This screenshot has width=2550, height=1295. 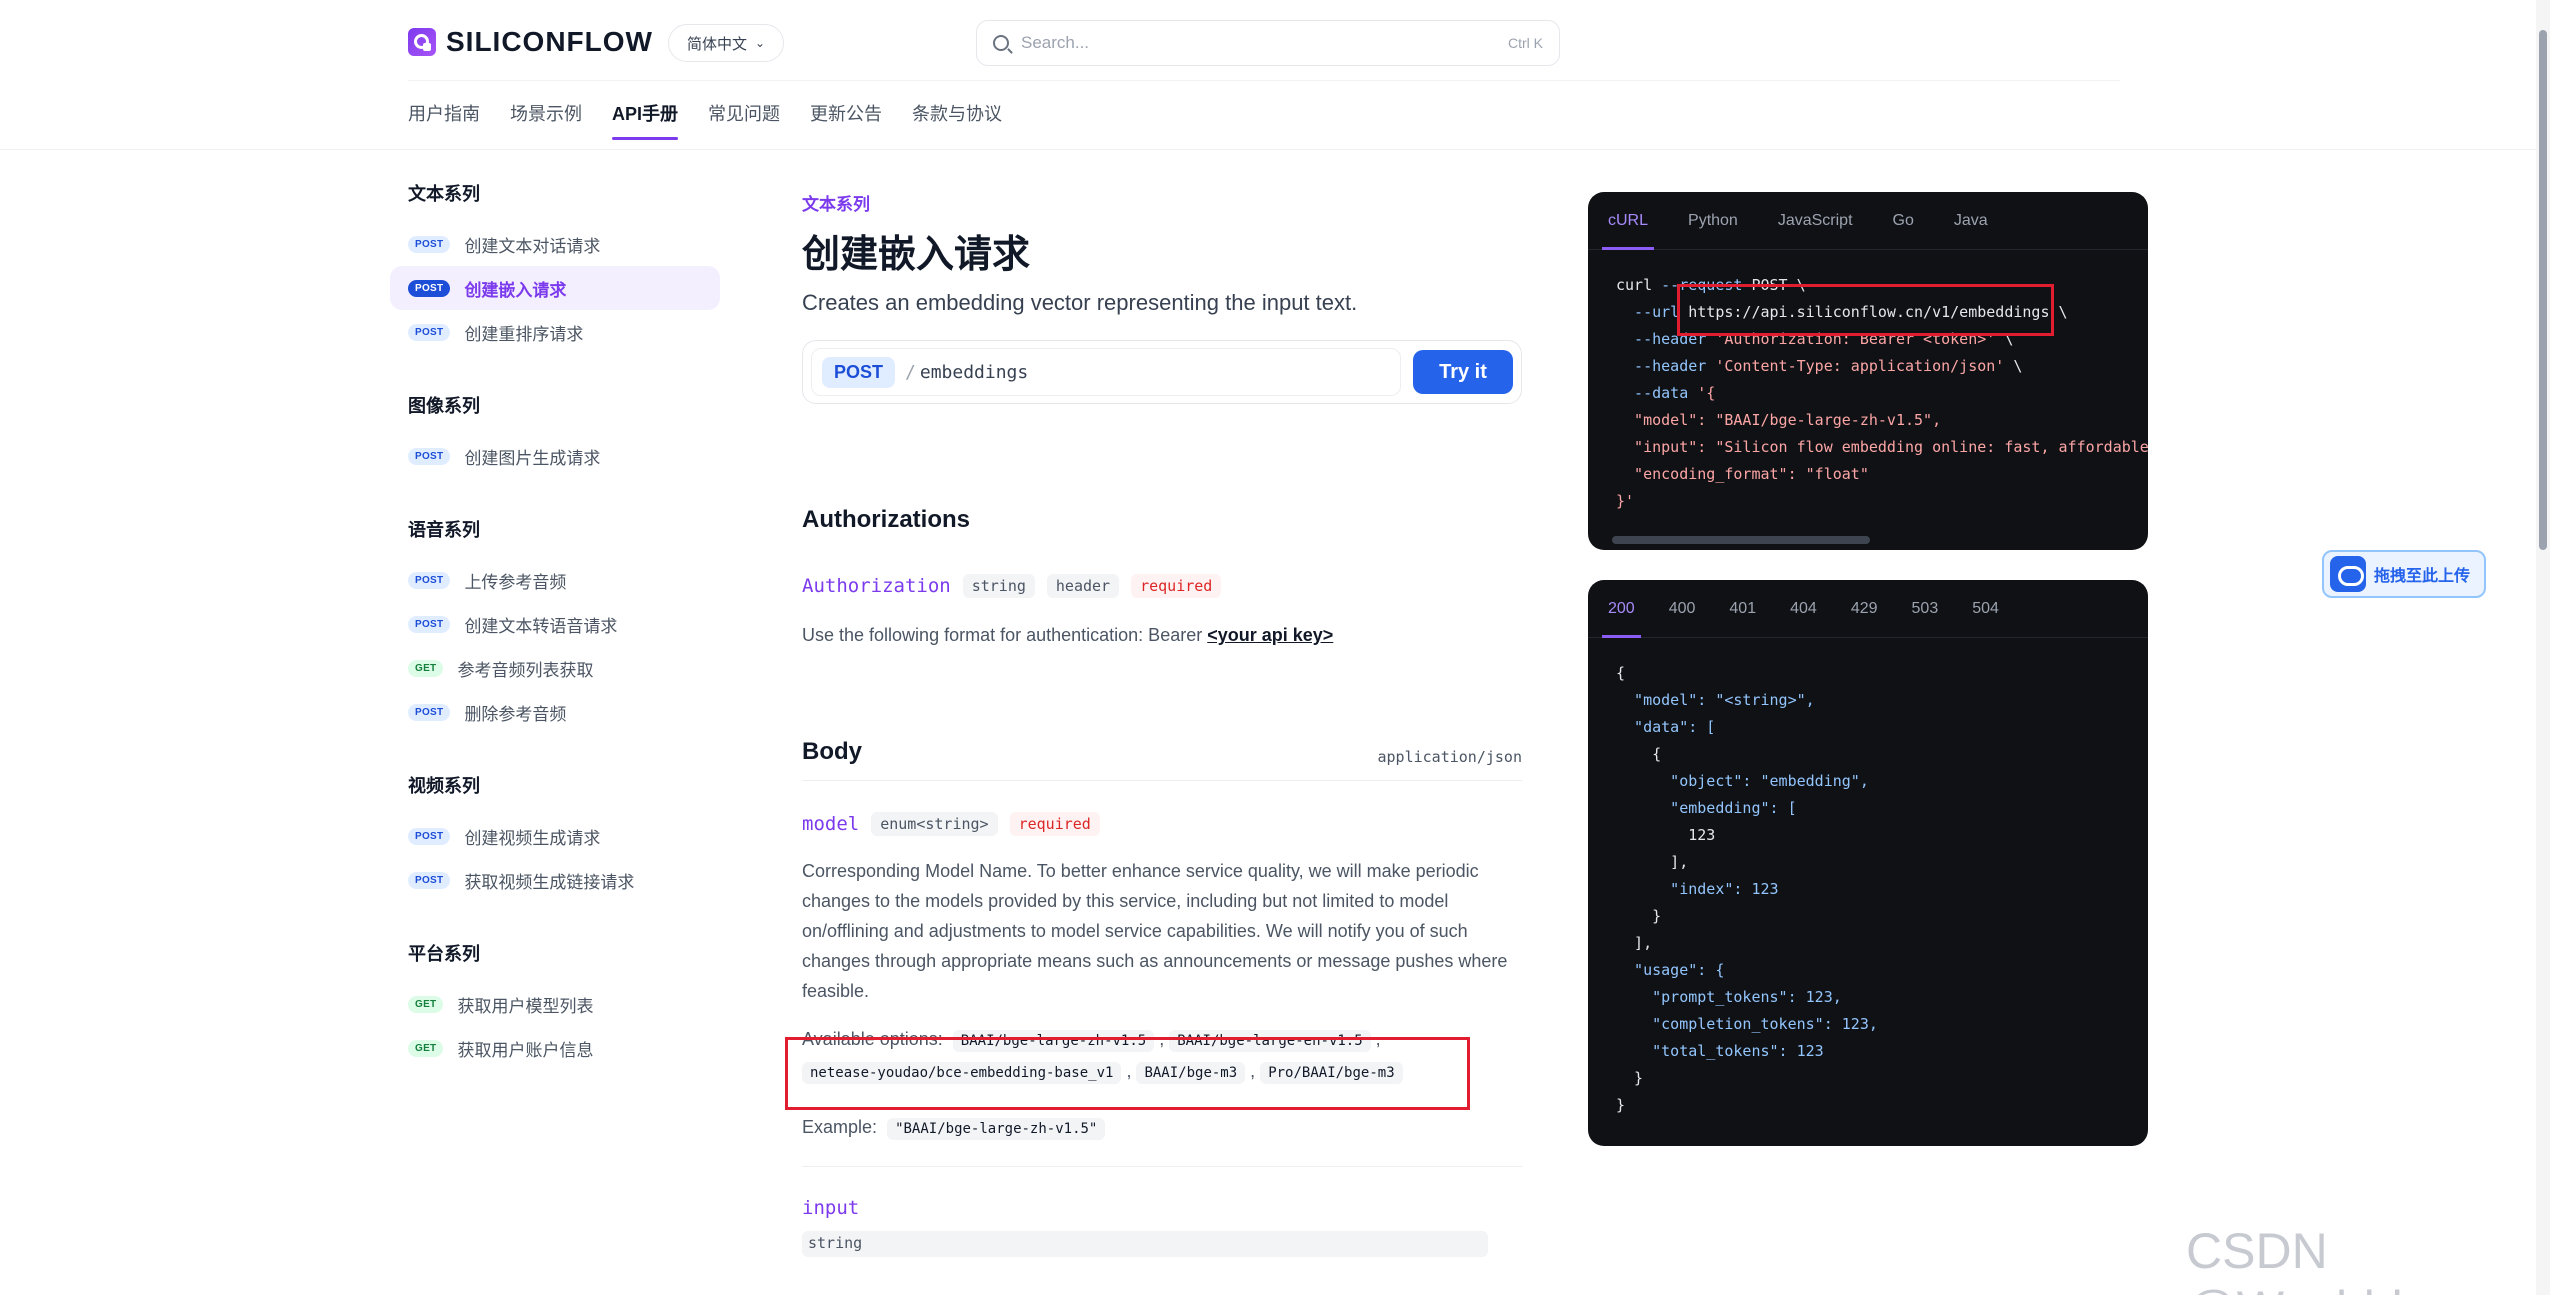 I want to click on nav-scenarios: 场景示例, so click(x=546, y=120).